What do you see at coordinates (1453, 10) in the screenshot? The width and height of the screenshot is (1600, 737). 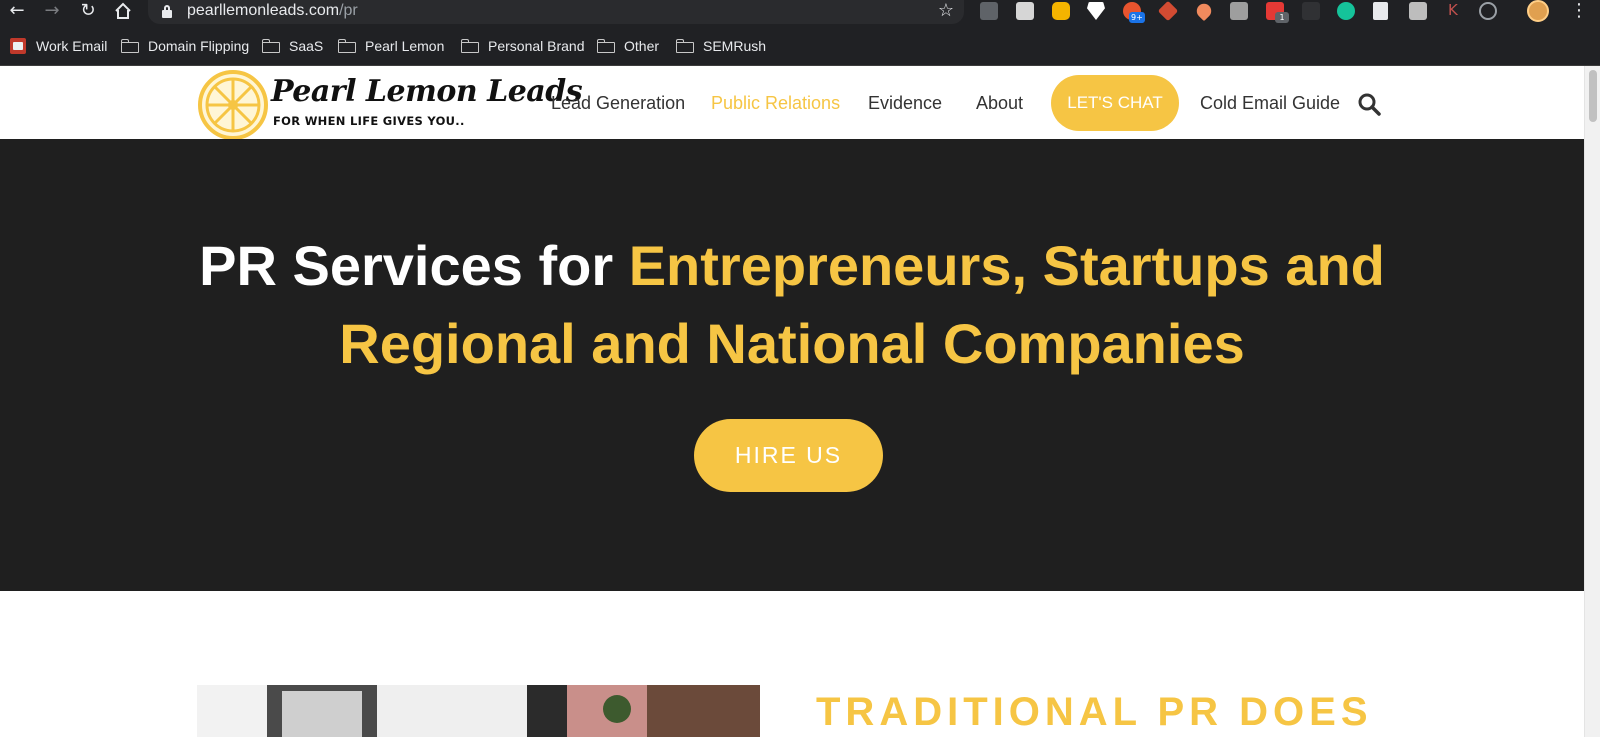 I see `k-extension-icon: K` at bounding box center [1453, 10].